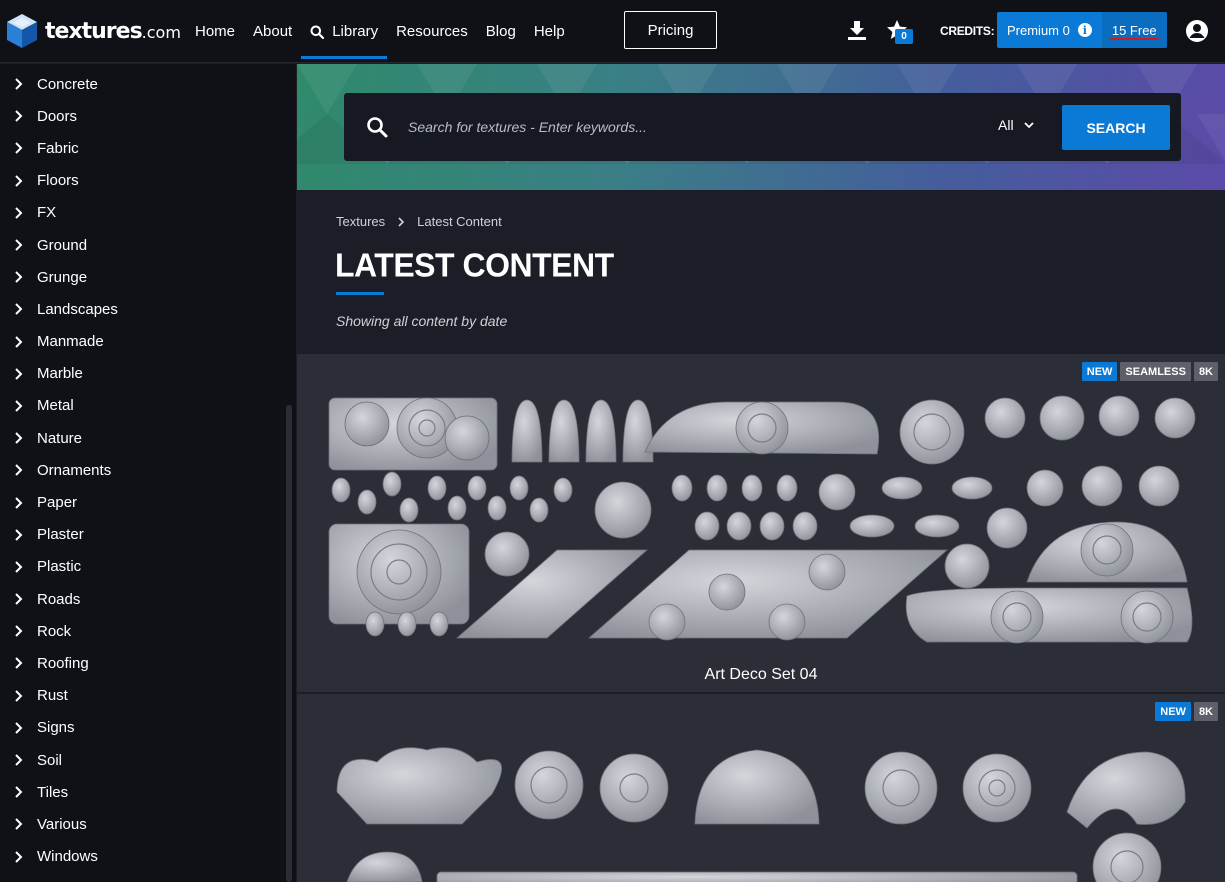 This screenshot has height=882, width=1225. Describe the element at coordinates (148, 535) in the screenshot. I see `sidebar-item-plaster: Plaster` at that location.